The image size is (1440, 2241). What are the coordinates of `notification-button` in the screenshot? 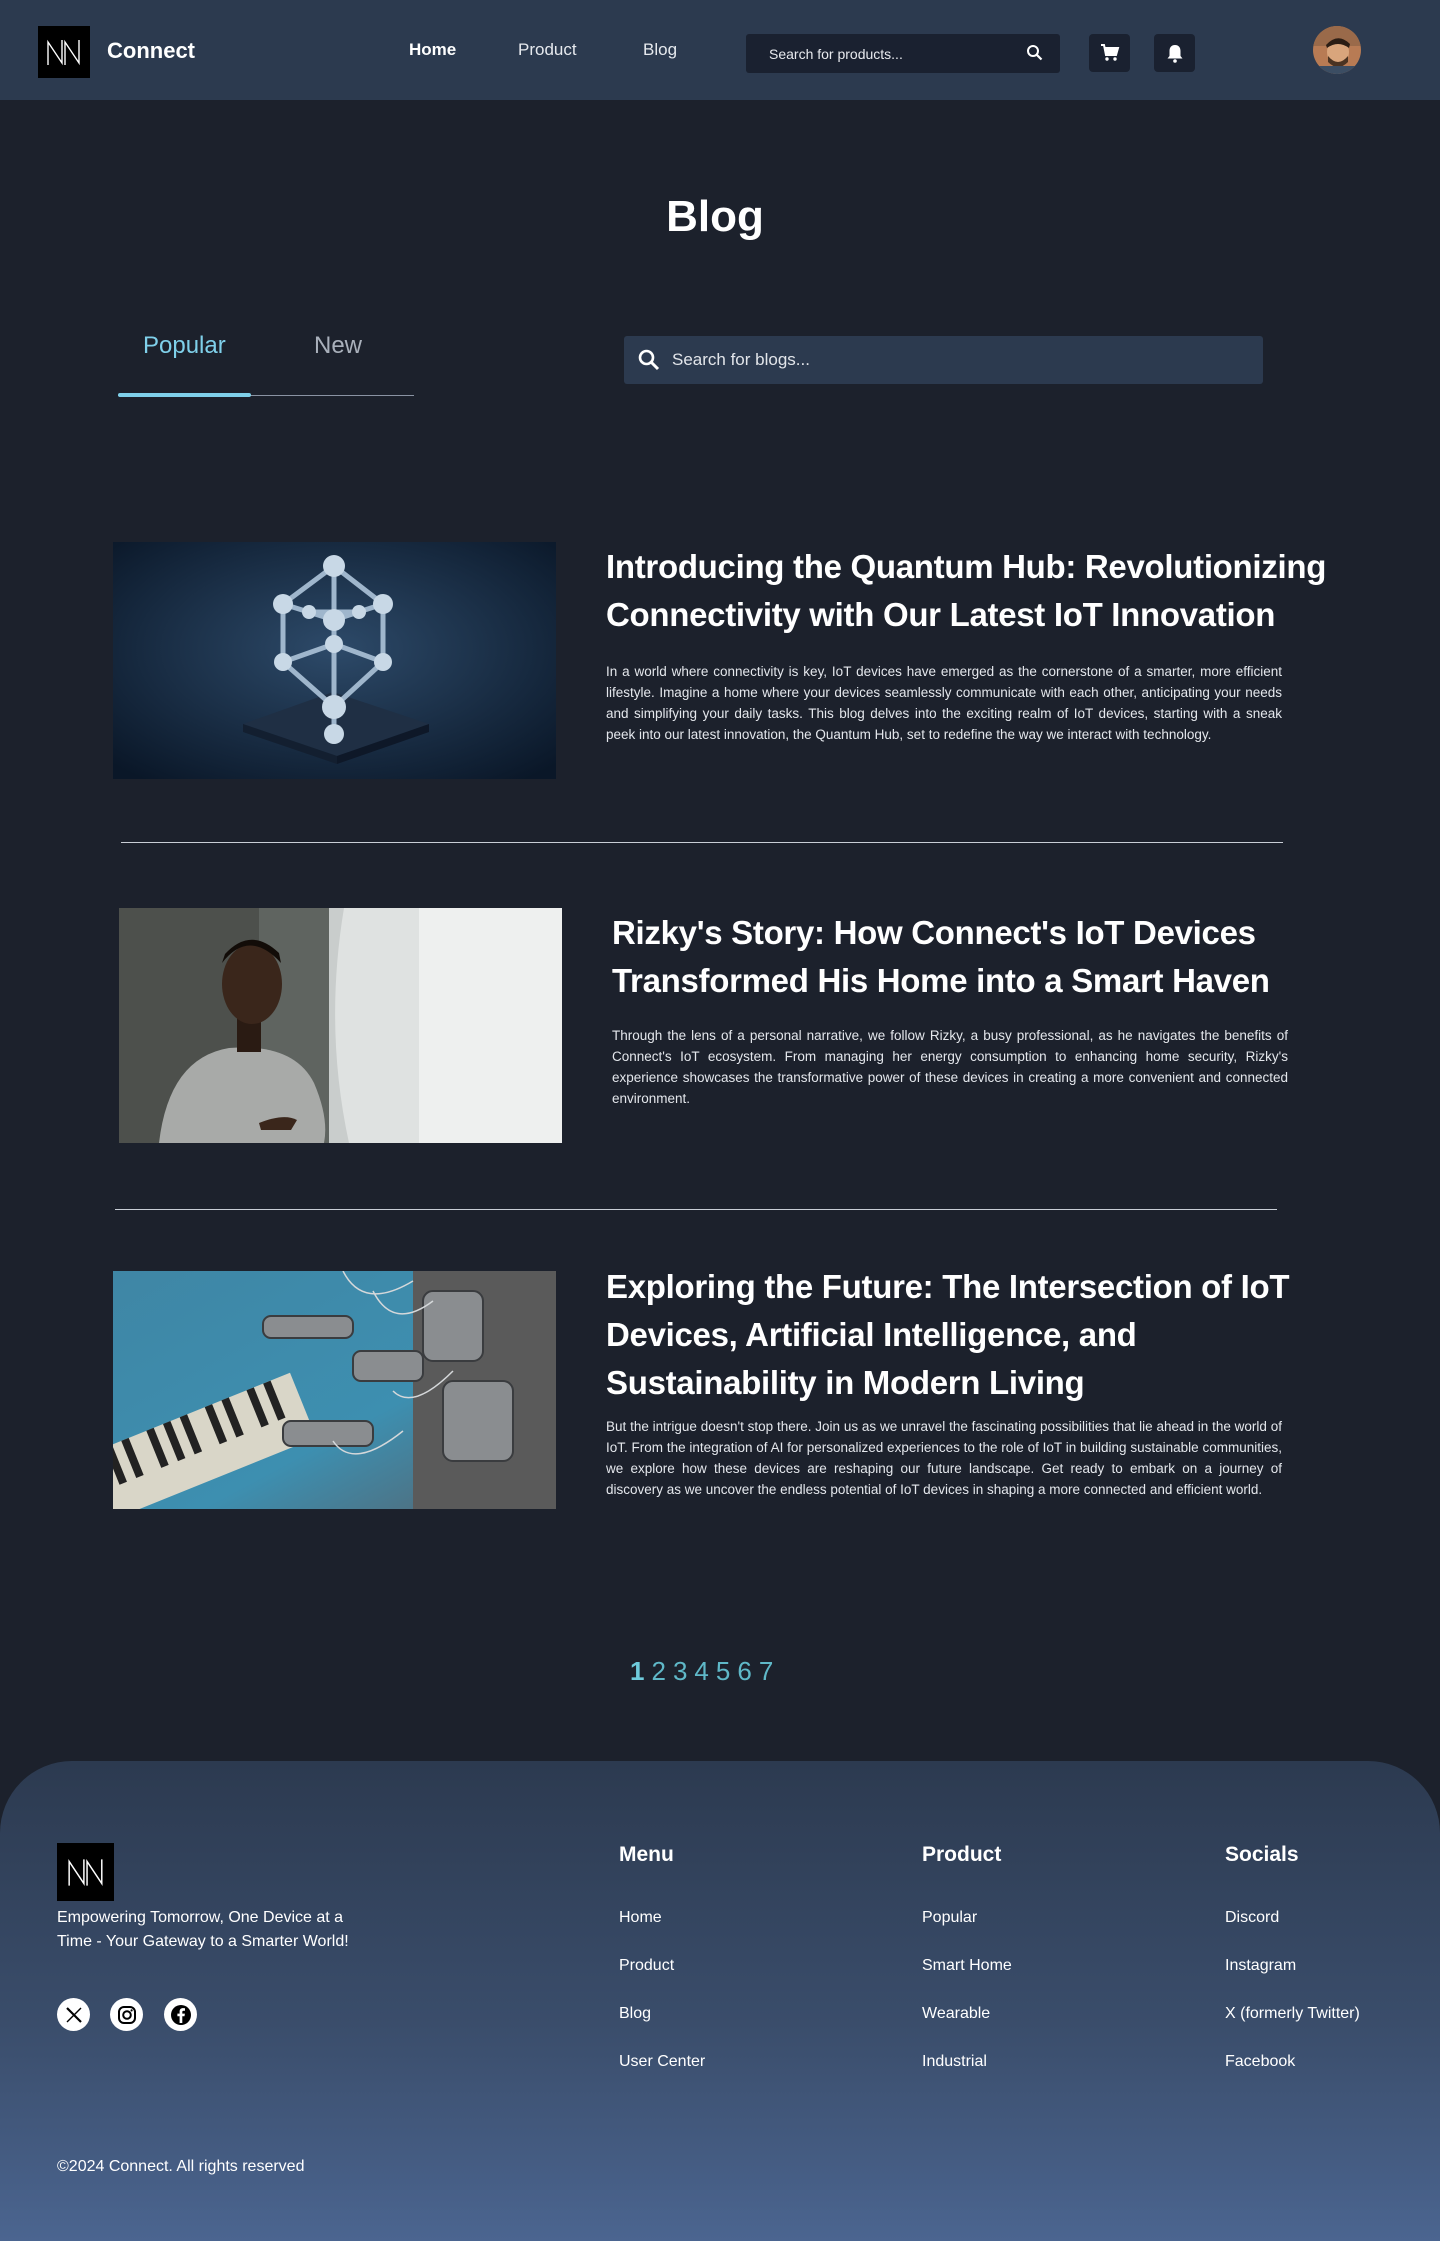 It's located at (1174, 53).